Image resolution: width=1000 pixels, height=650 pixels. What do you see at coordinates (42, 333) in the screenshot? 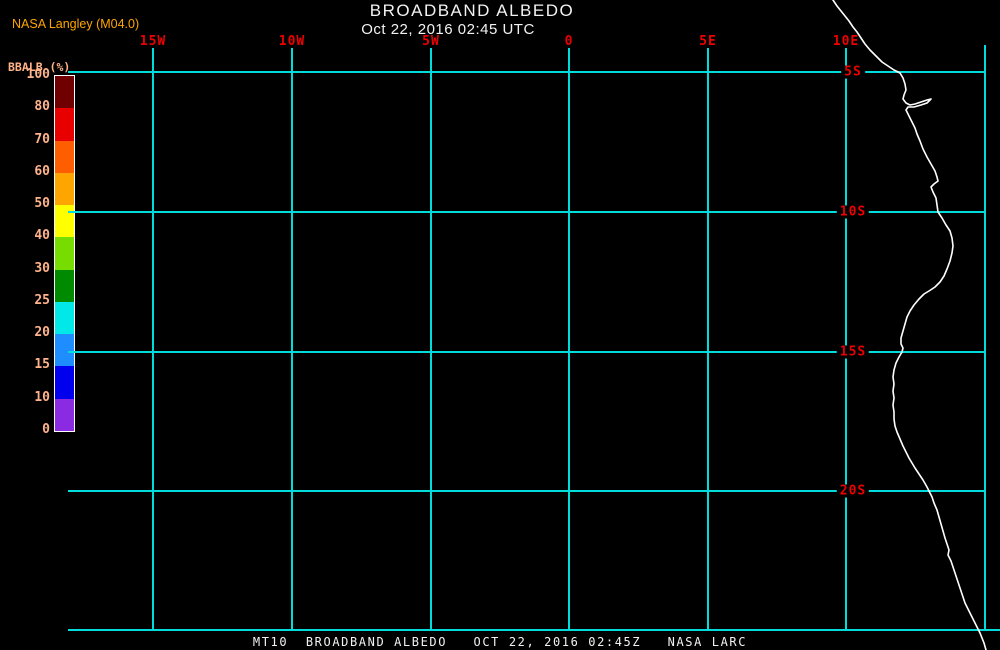
I see `colorbar-tick-label-20: 20` at bounding box center [42, 333].